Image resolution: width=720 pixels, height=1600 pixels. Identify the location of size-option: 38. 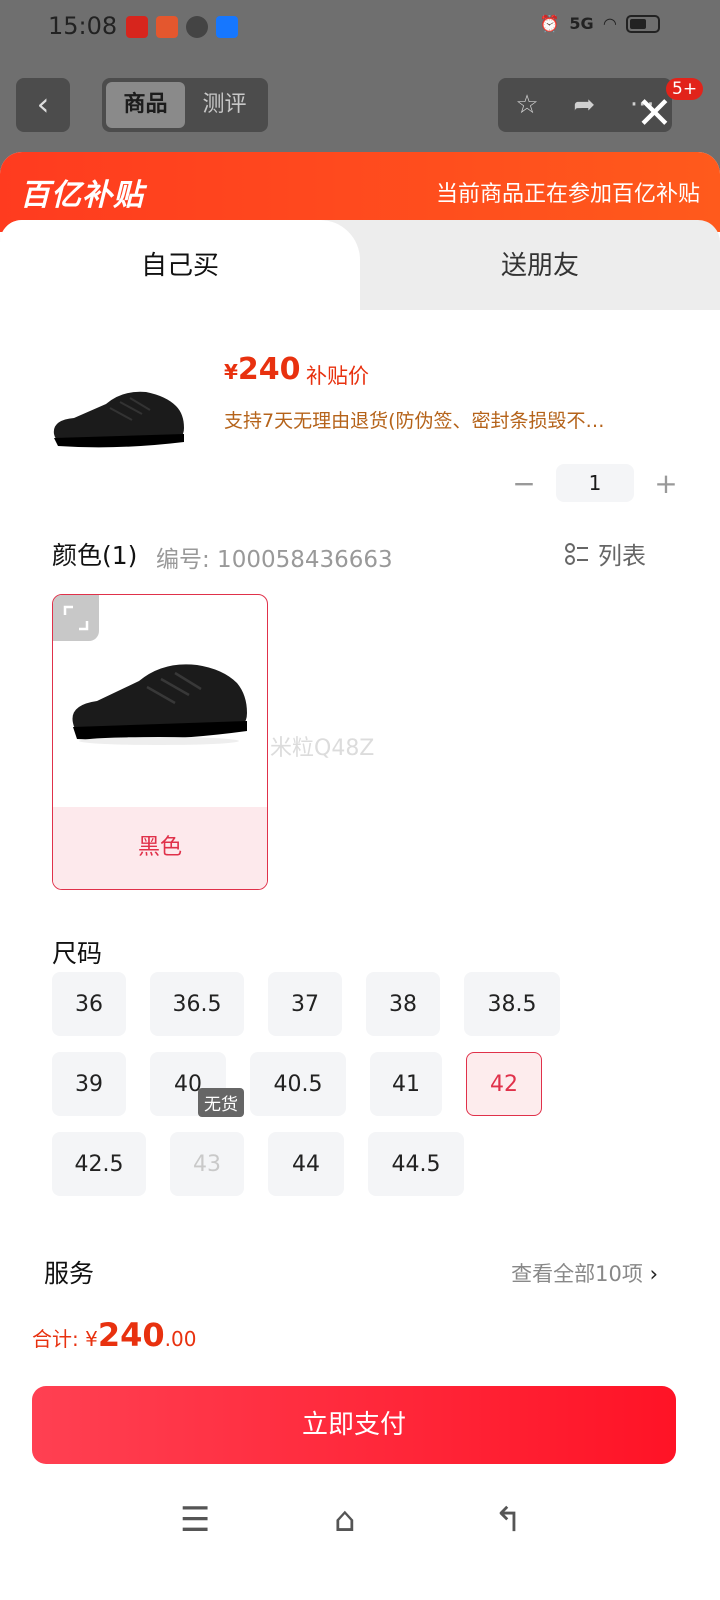
(403, 1004).